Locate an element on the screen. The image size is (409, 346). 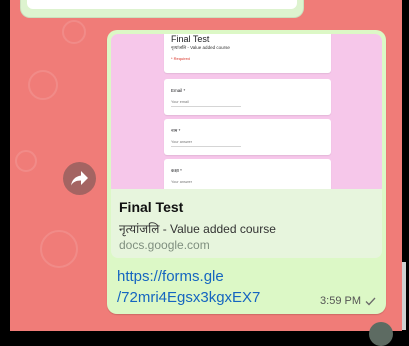
forward-arrow-icon is located at coordinates (79, 178).